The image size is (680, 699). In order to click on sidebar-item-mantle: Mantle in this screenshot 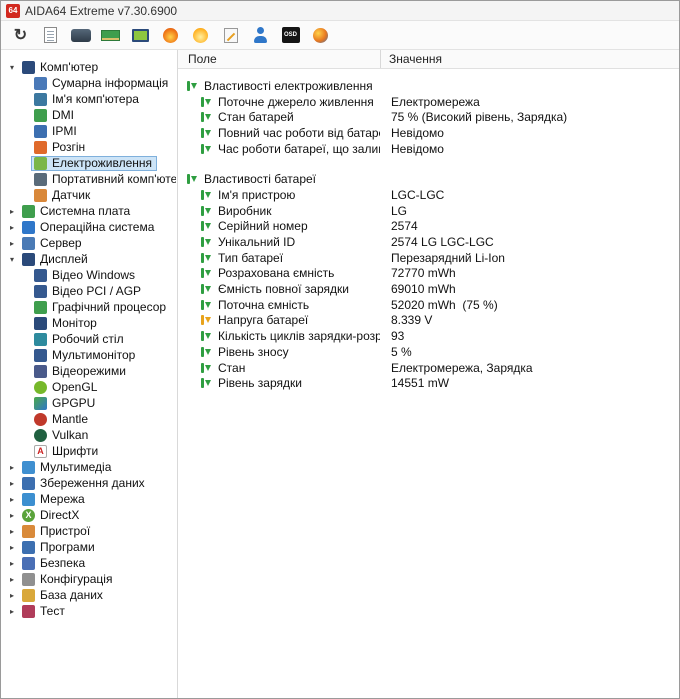, I will do `click(91, 419)`.